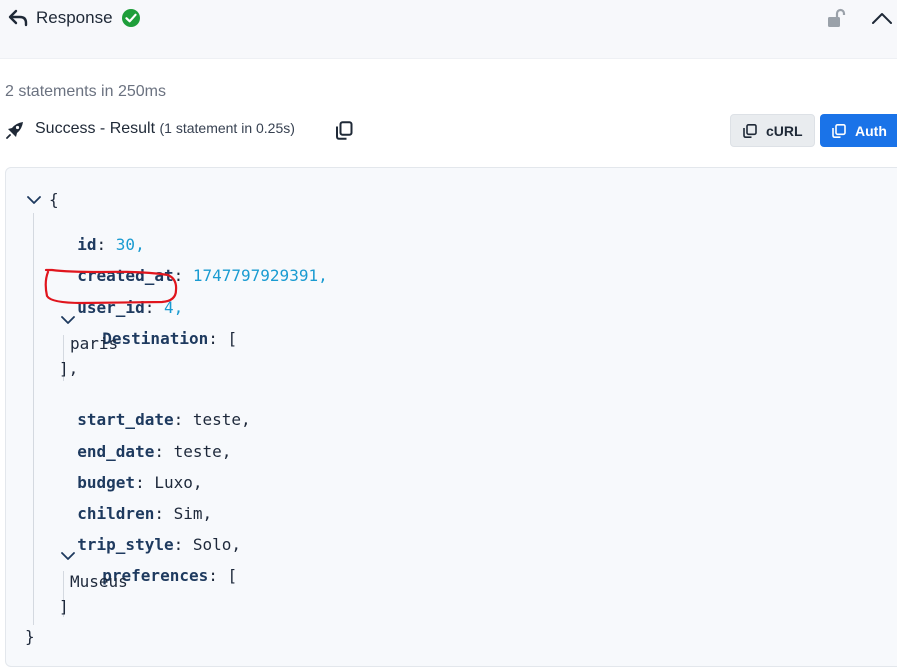  I want to click on json-open-brace: {, so click(54, 199).